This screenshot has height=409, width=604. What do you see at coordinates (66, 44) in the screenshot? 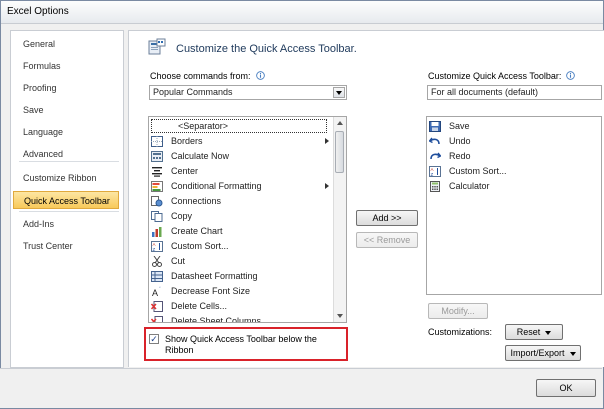
I see `sidebar-item-general: General` at bounding box center [66, 44].